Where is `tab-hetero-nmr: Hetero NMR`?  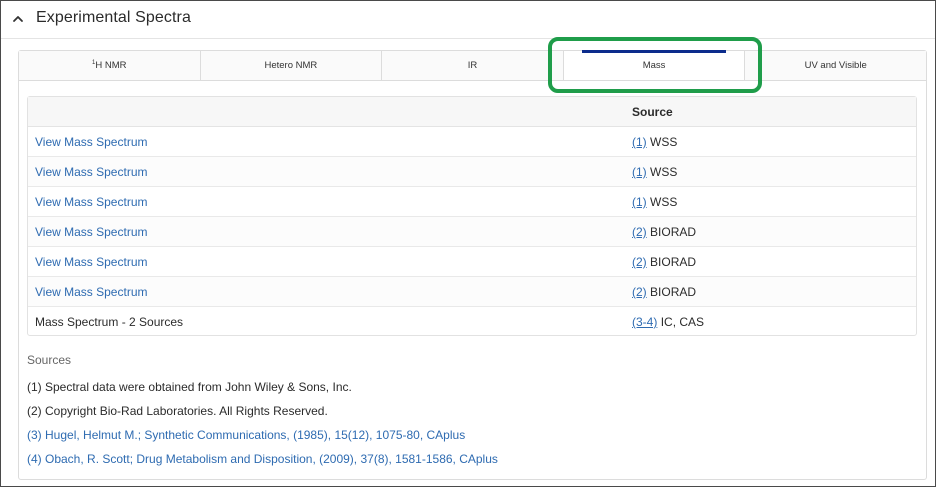
tab-hetero-nmr: Hetero NMR is located at coordinates (292, 65).